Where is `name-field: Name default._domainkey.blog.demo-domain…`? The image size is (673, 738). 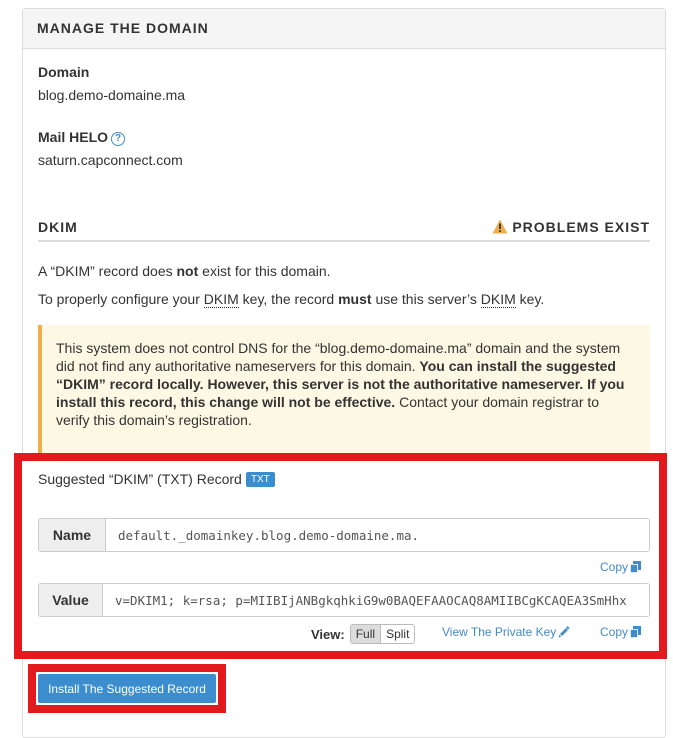 name-field: Name default._domainkey.blog.demo-domain… is located at coordinates (344, 535).